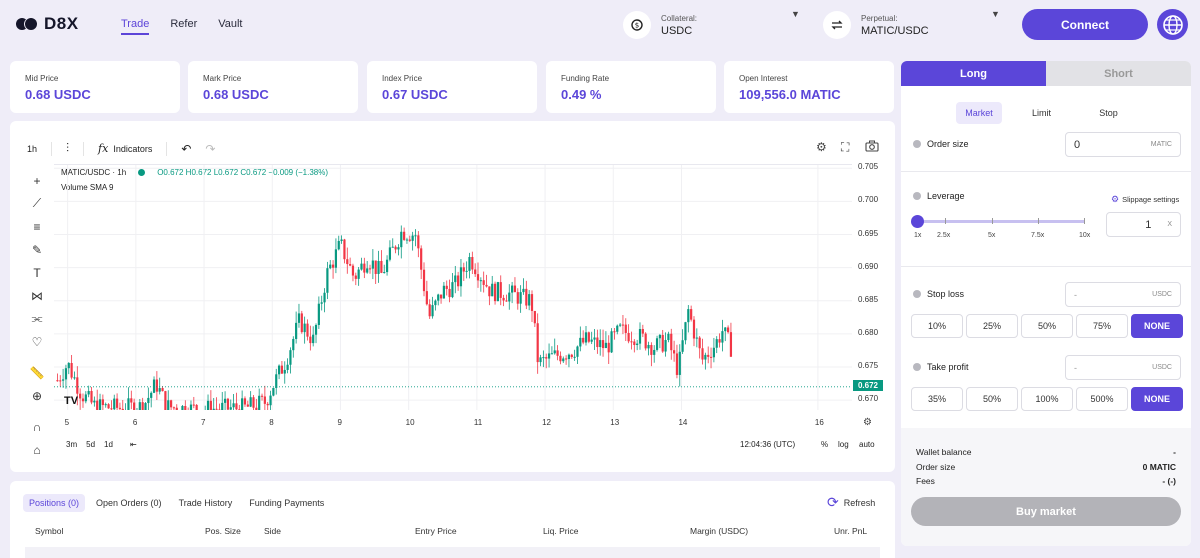 The image size is (1200, 558). Describe the element at coordinates (973, 73) in the screenshot. I see `long-tab: Long` at that location.